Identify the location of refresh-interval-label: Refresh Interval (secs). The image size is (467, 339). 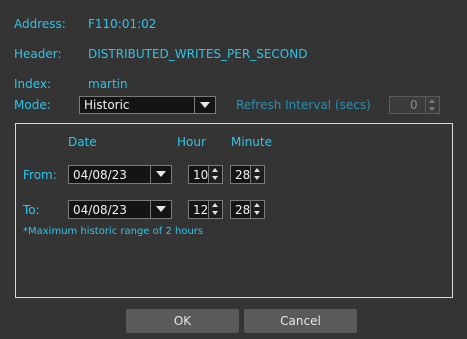
(303, 105).